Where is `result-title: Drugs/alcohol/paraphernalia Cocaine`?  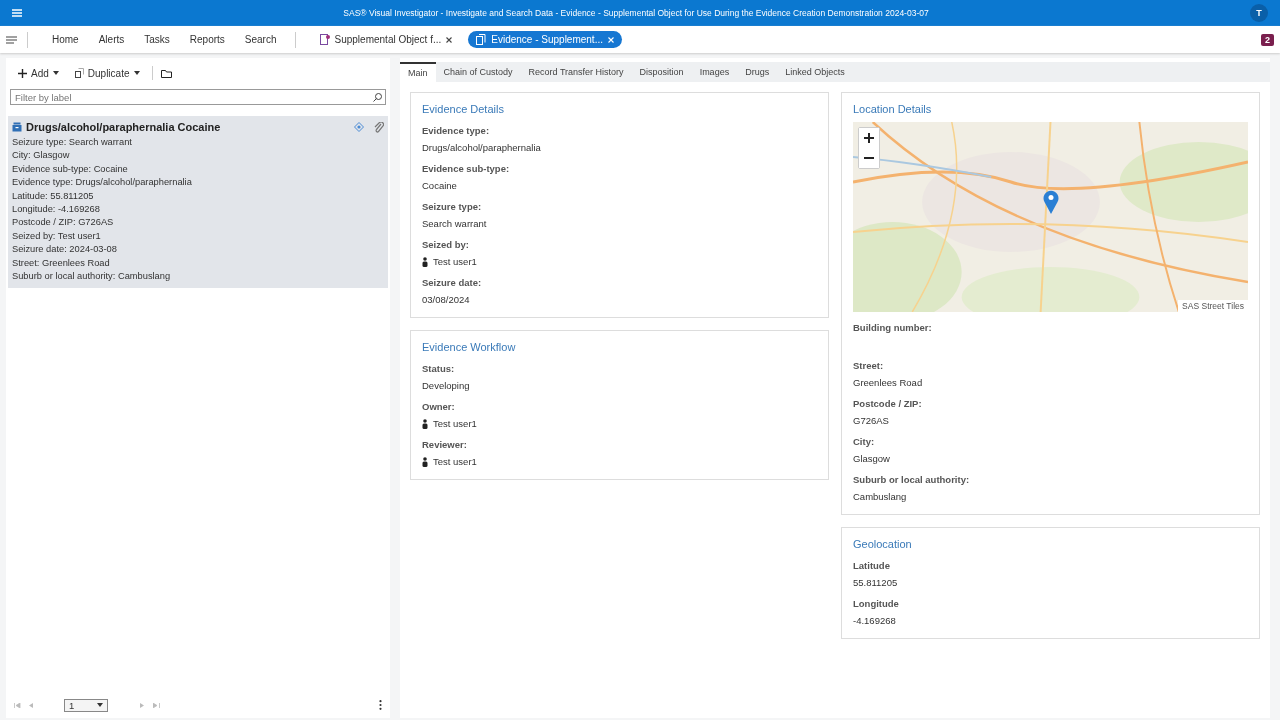 result-title: Drugs/alcohol/paraphernalia Cocaine is located at coordinates (124, 127).